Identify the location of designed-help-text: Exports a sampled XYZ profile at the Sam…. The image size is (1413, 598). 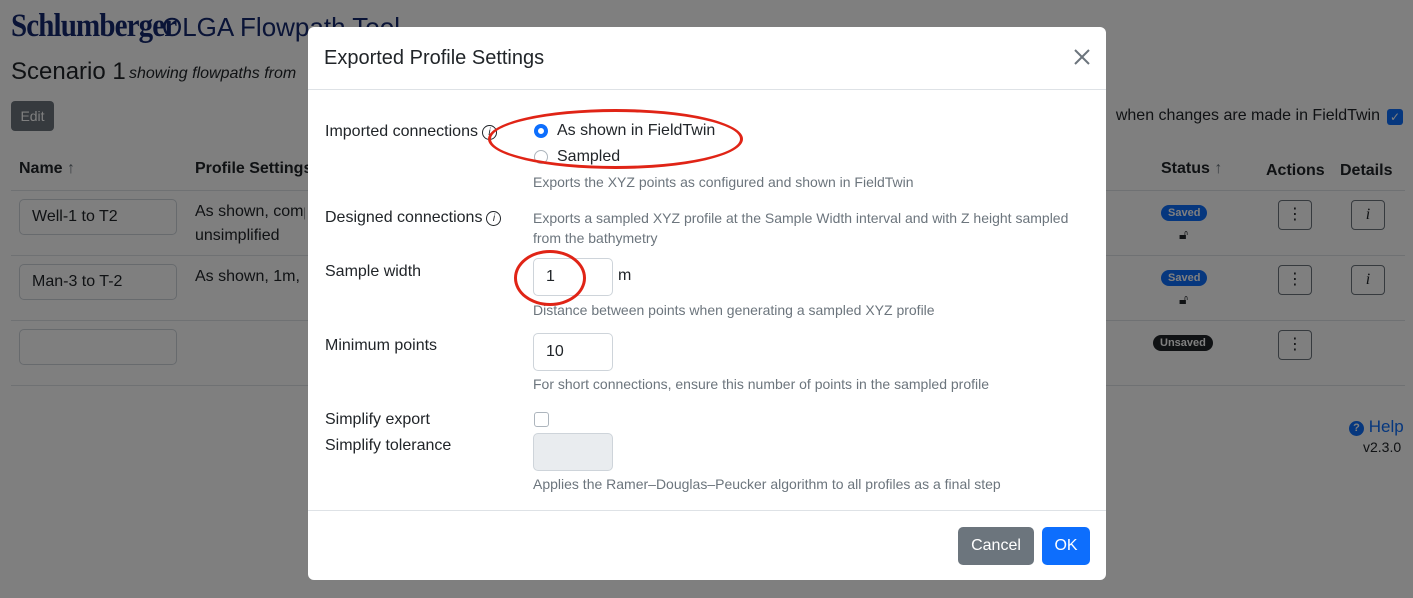
(801, 228).